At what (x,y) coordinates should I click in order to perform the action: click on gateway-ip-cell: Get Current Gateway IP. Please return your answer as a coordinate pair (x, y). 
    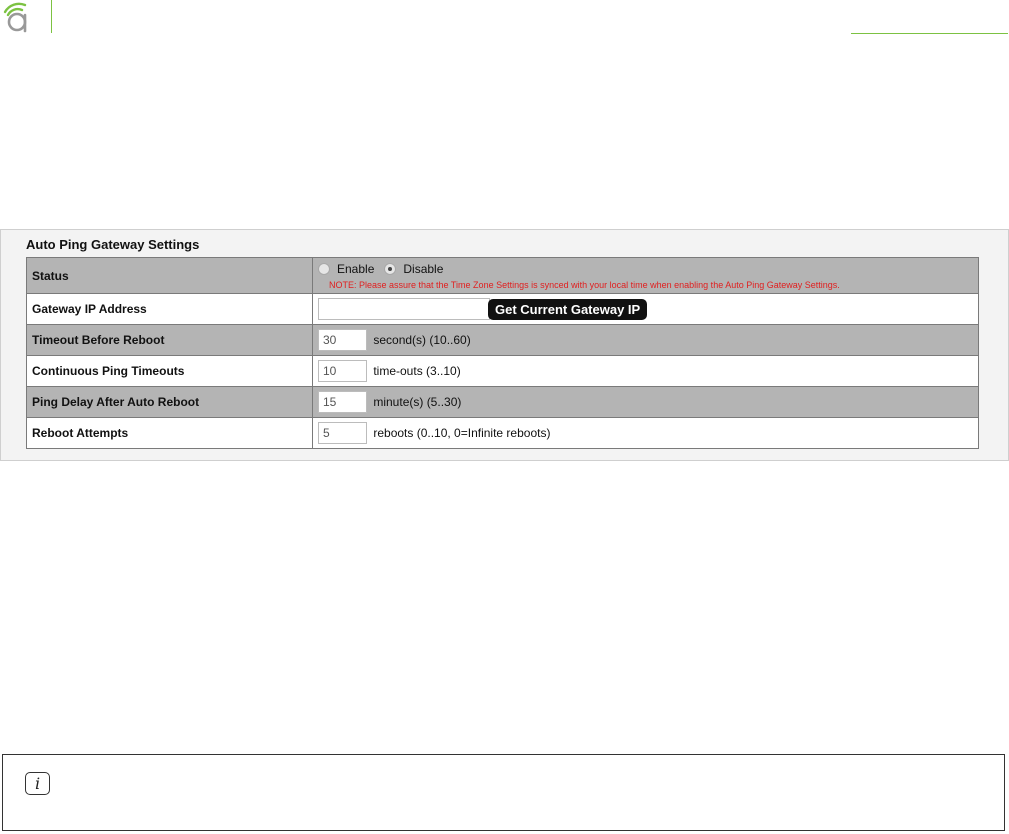
    Looking at the image, I should click on (645, 309).